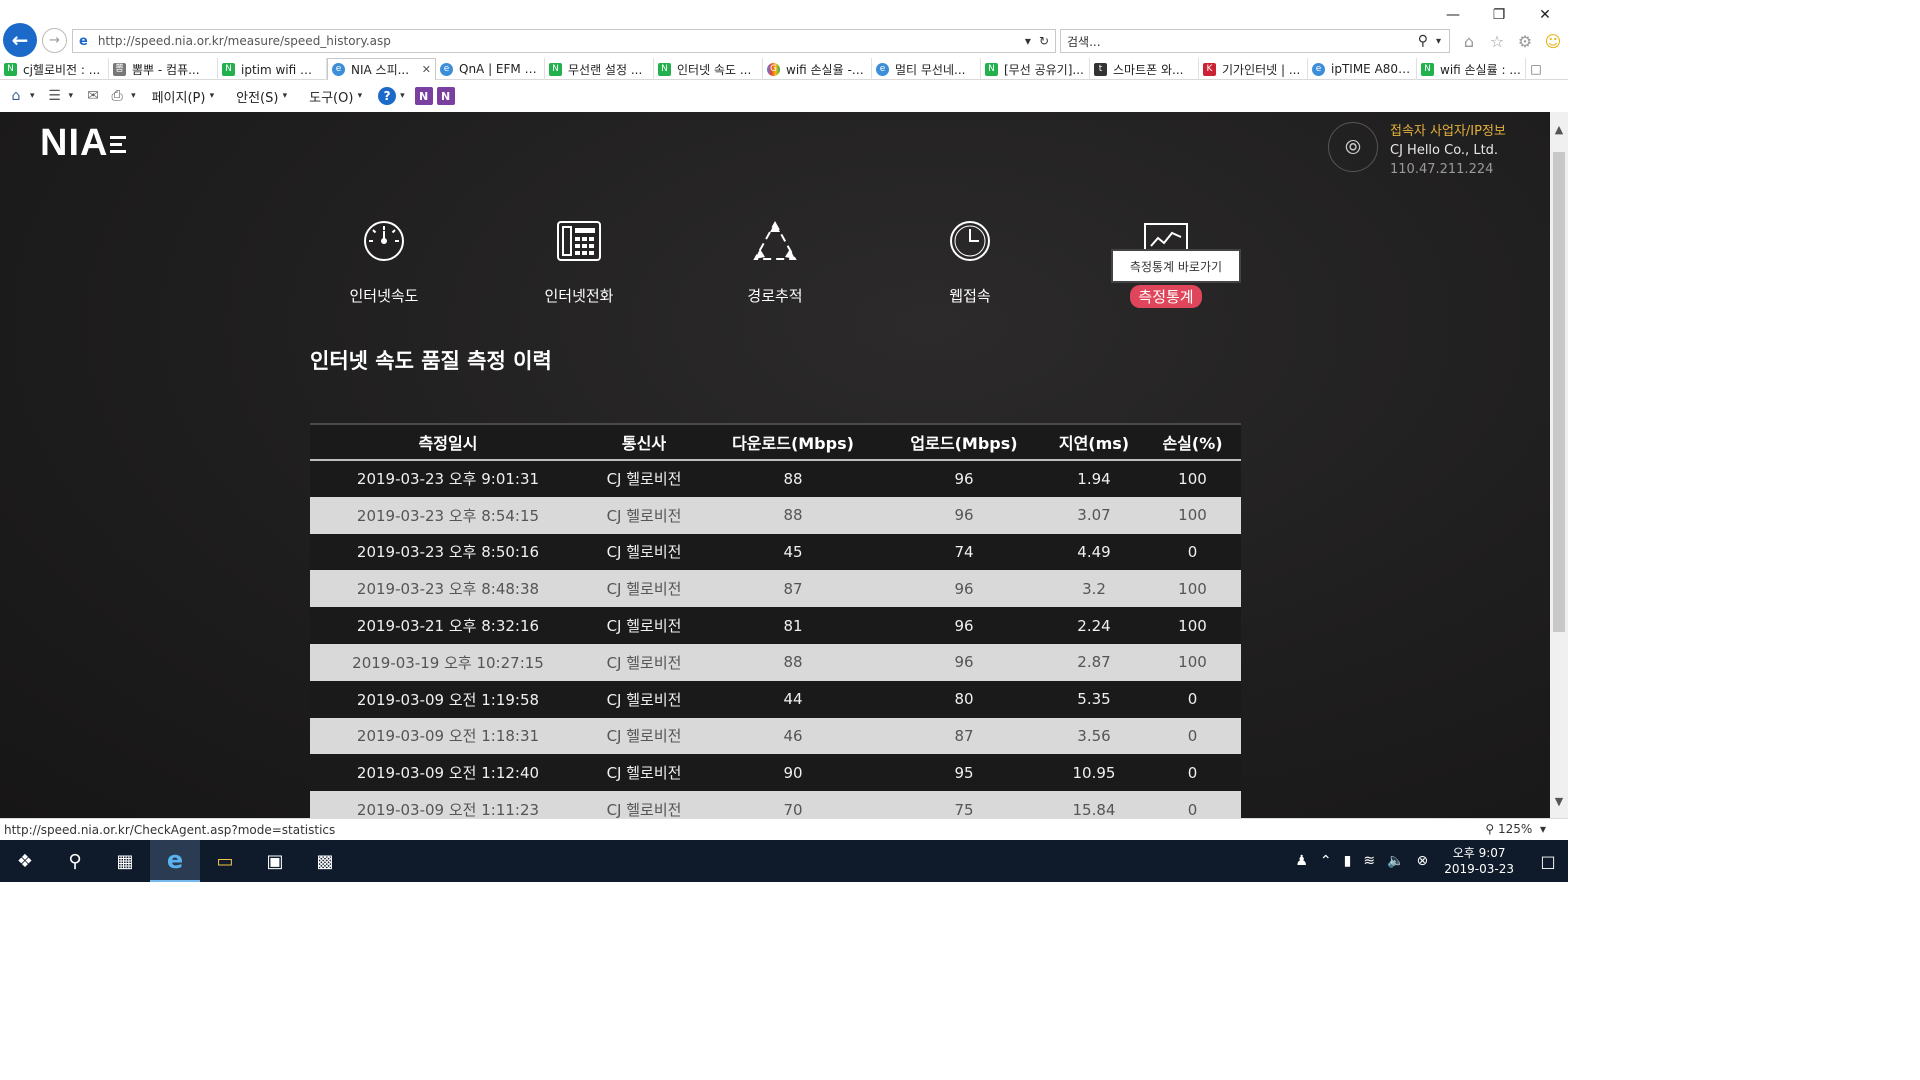 This screenshot has height=1080, width=1920. What do you see at coordinates (55, 96) in the screenshot?
I see `rss-feed-icon: ☰` at bounding box center [55, 96].